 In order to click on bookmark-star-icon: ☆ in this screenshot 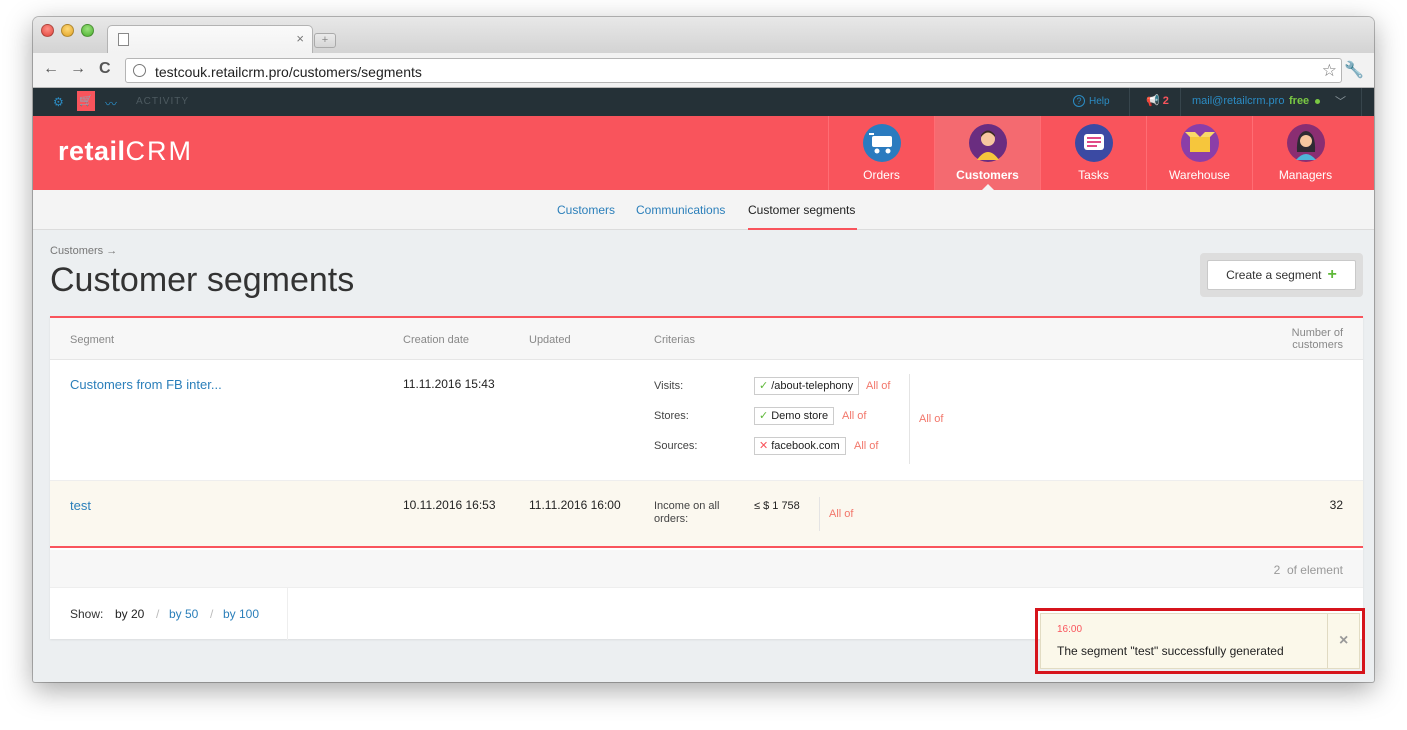, I will do `click(1329, 71)`.